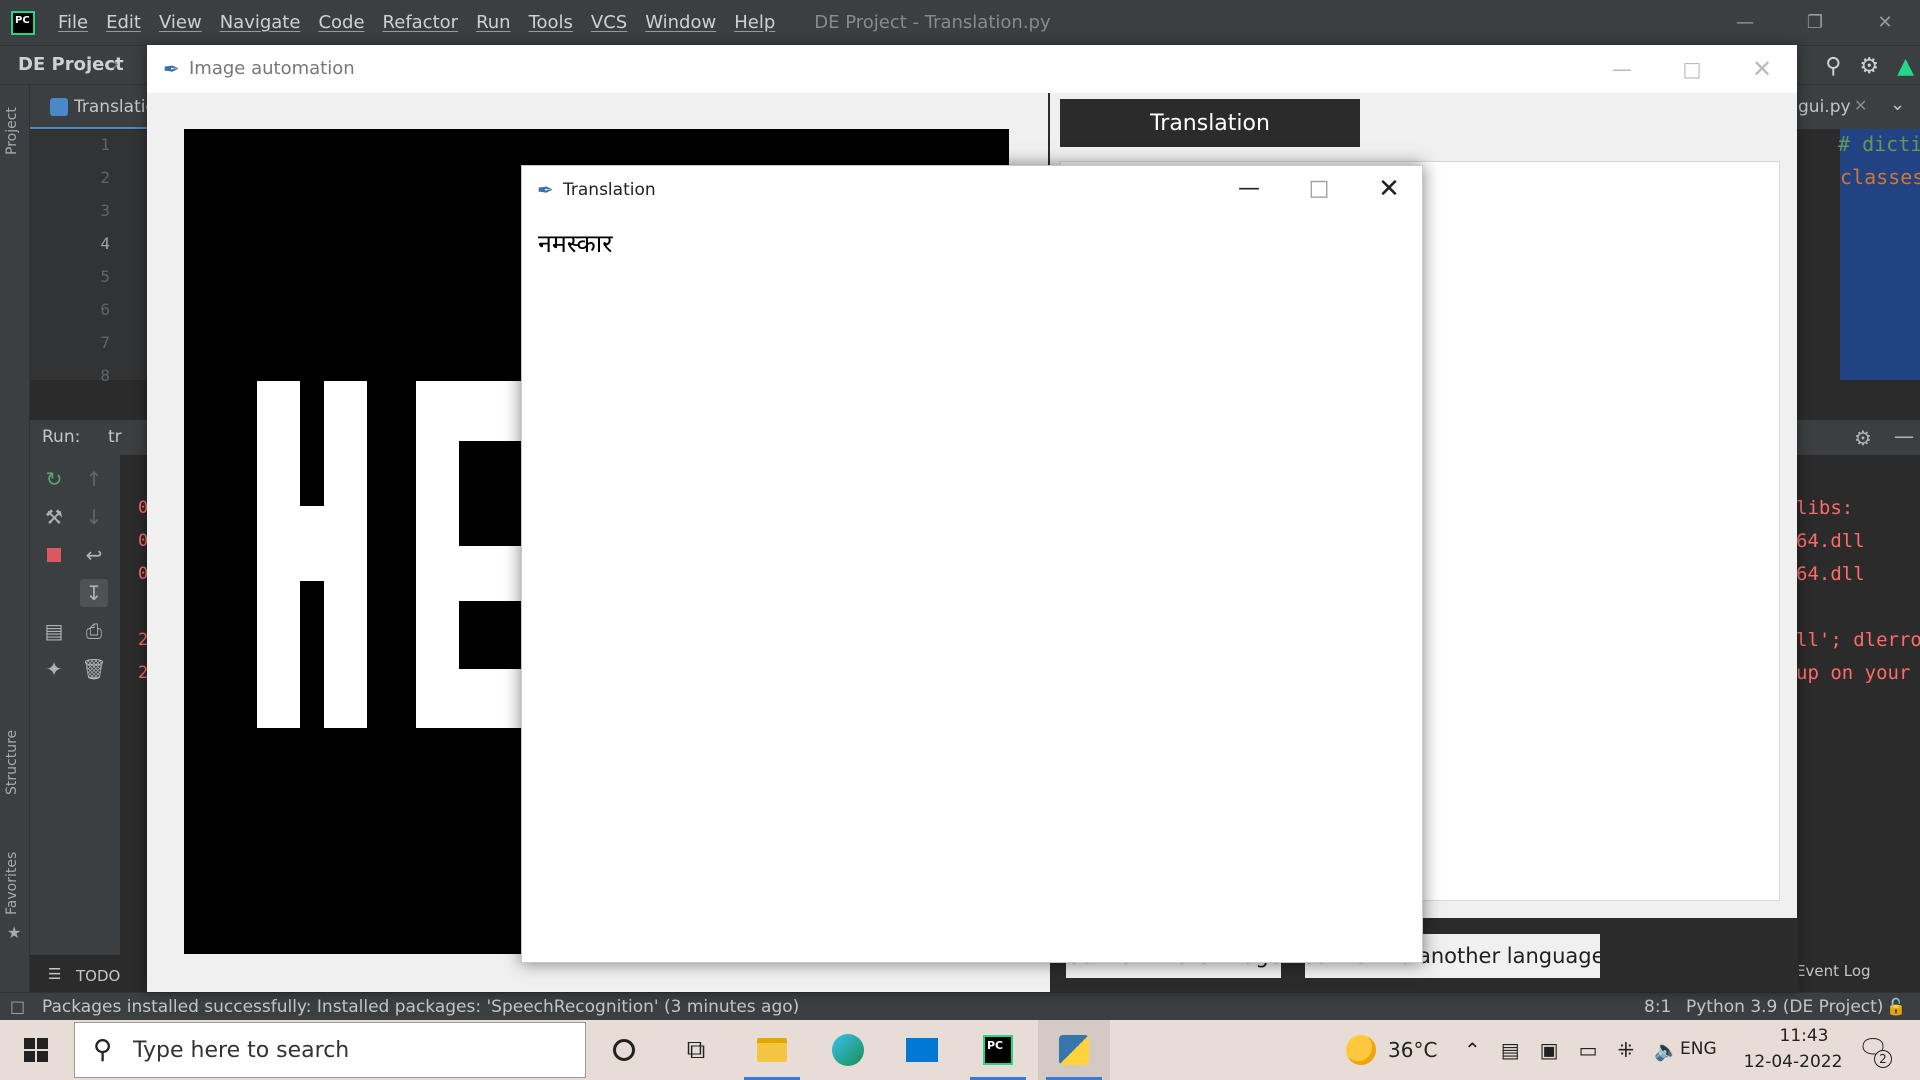 Image resolution: width=1920 pixels, height=1080 pixels. I want to click on stop-icon, so click(54, 555).